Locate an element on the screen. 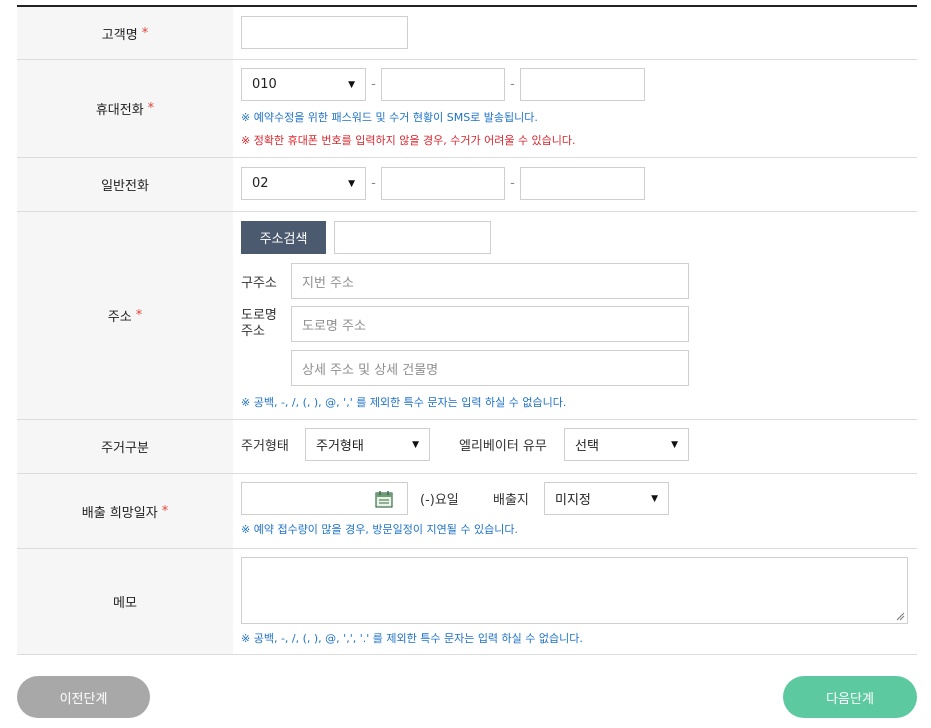 The height and width of the screenshot is (728, 931). customer-name-input is located at coordinates (324, 32).